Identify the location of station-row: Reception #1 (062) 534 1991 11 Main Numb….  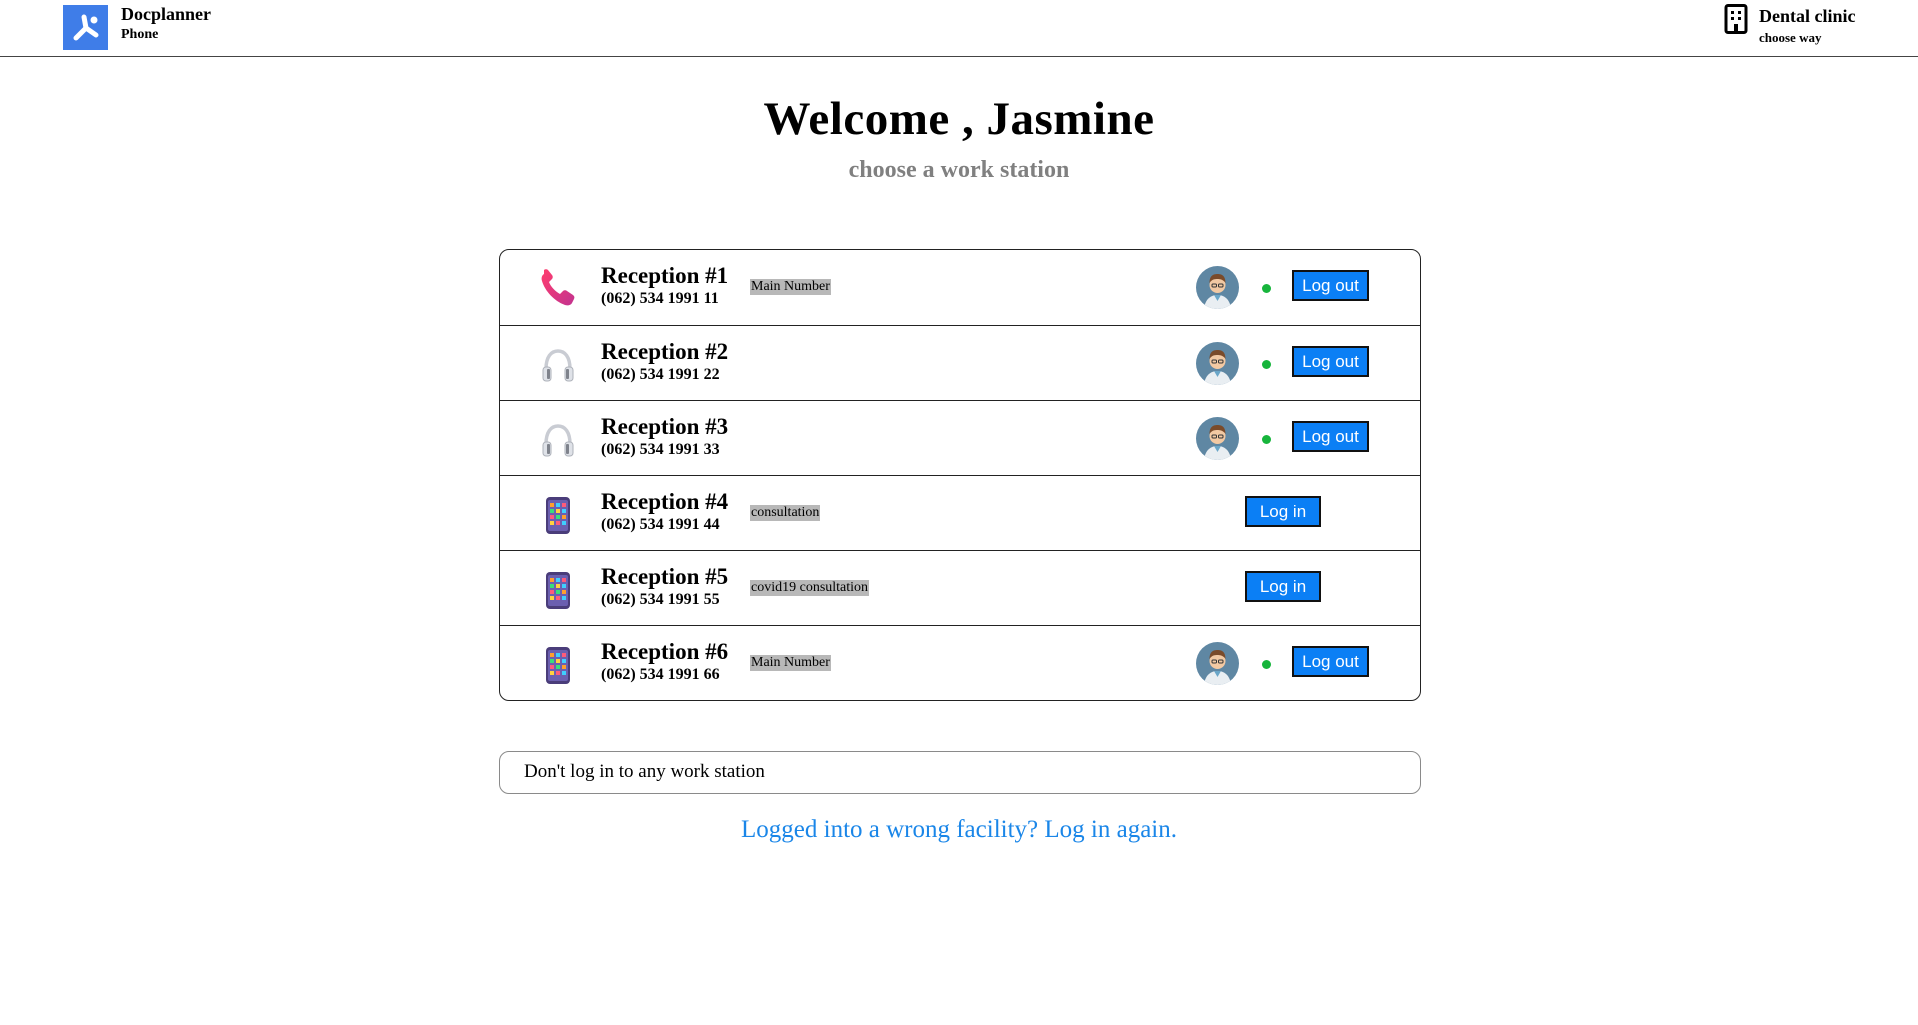
(960, 287).